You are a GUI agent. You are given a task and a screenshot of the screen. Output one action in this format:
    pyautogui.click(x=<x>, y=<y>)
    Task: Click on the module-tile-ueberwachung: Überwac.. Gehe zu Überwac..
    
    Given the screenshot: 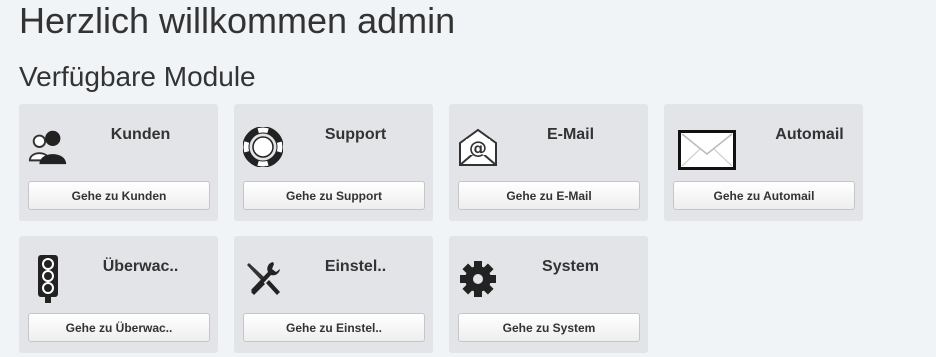 What is the action you would take?
    pyautogui.click(x=118, y=294)
    